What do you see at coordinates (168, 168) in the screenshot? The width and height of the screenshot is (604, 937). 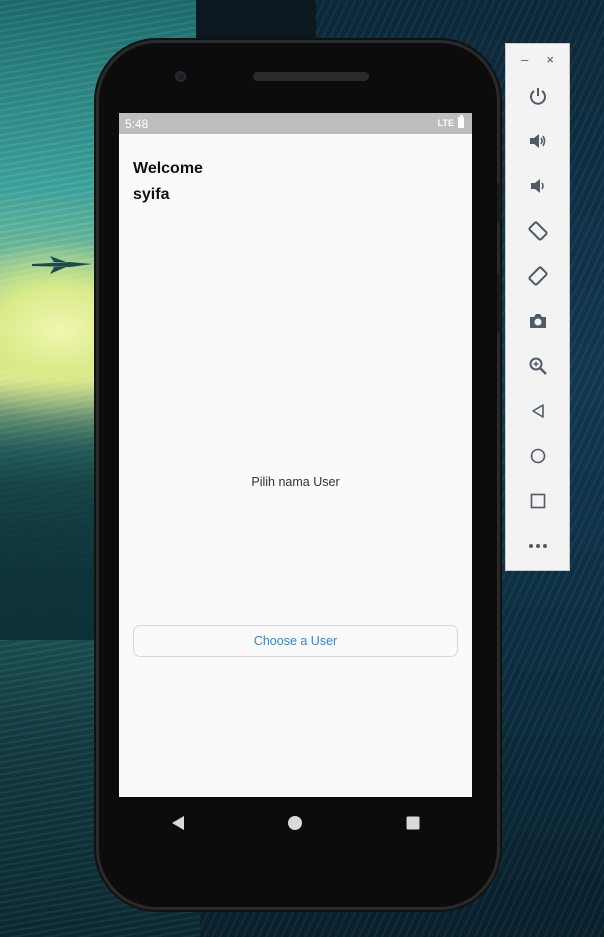 I see `welcome-title: Welcome` at bounding box center [168, 168].